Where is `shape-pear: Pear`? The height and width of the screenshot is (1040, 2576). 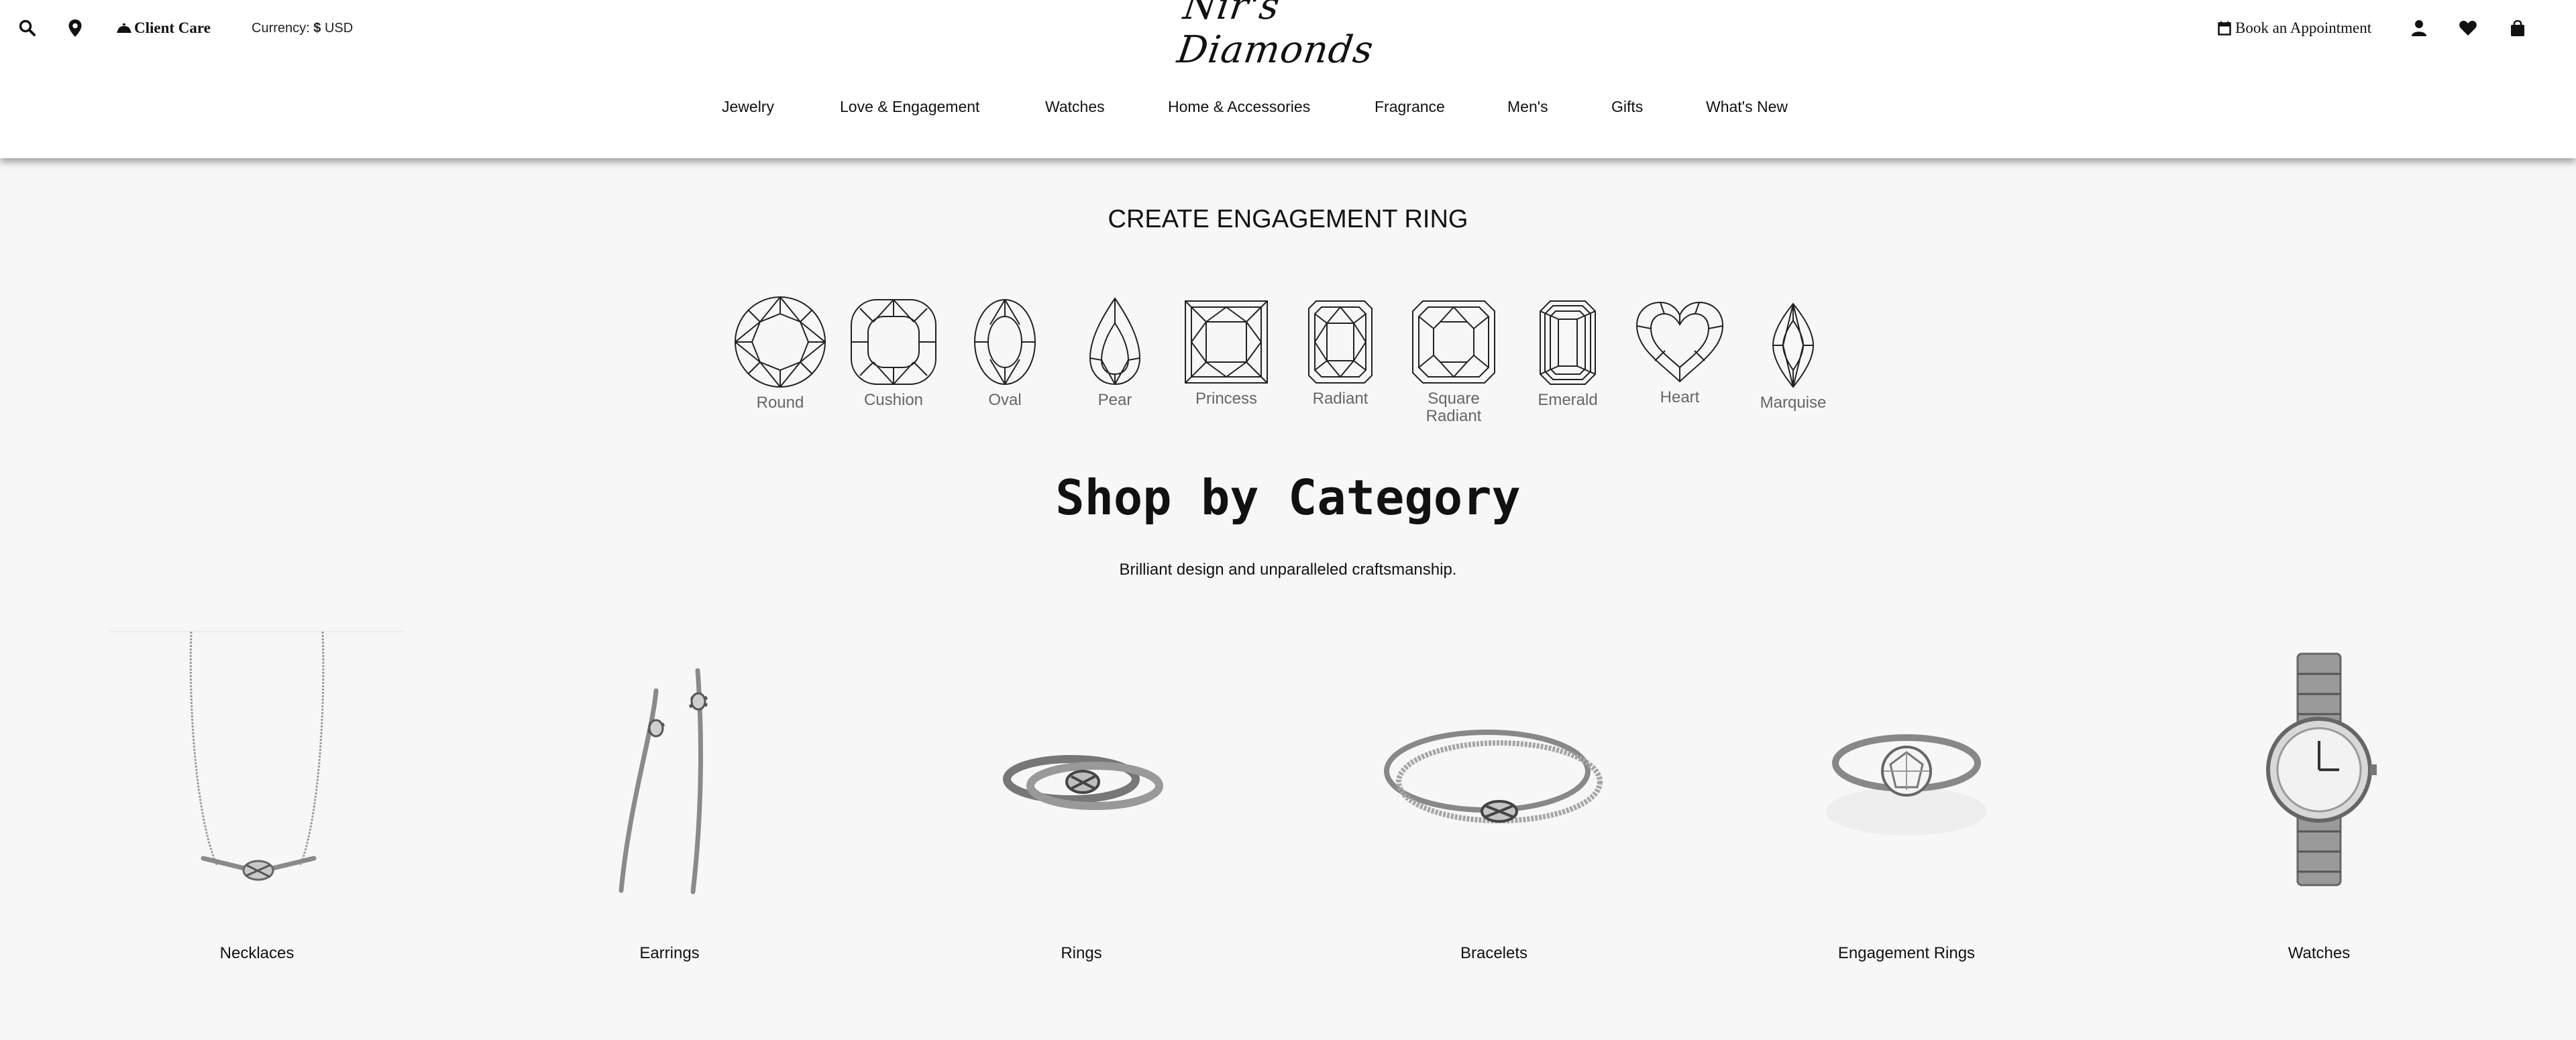 shape-pear: Pear is located at coordinates (1115, 353).